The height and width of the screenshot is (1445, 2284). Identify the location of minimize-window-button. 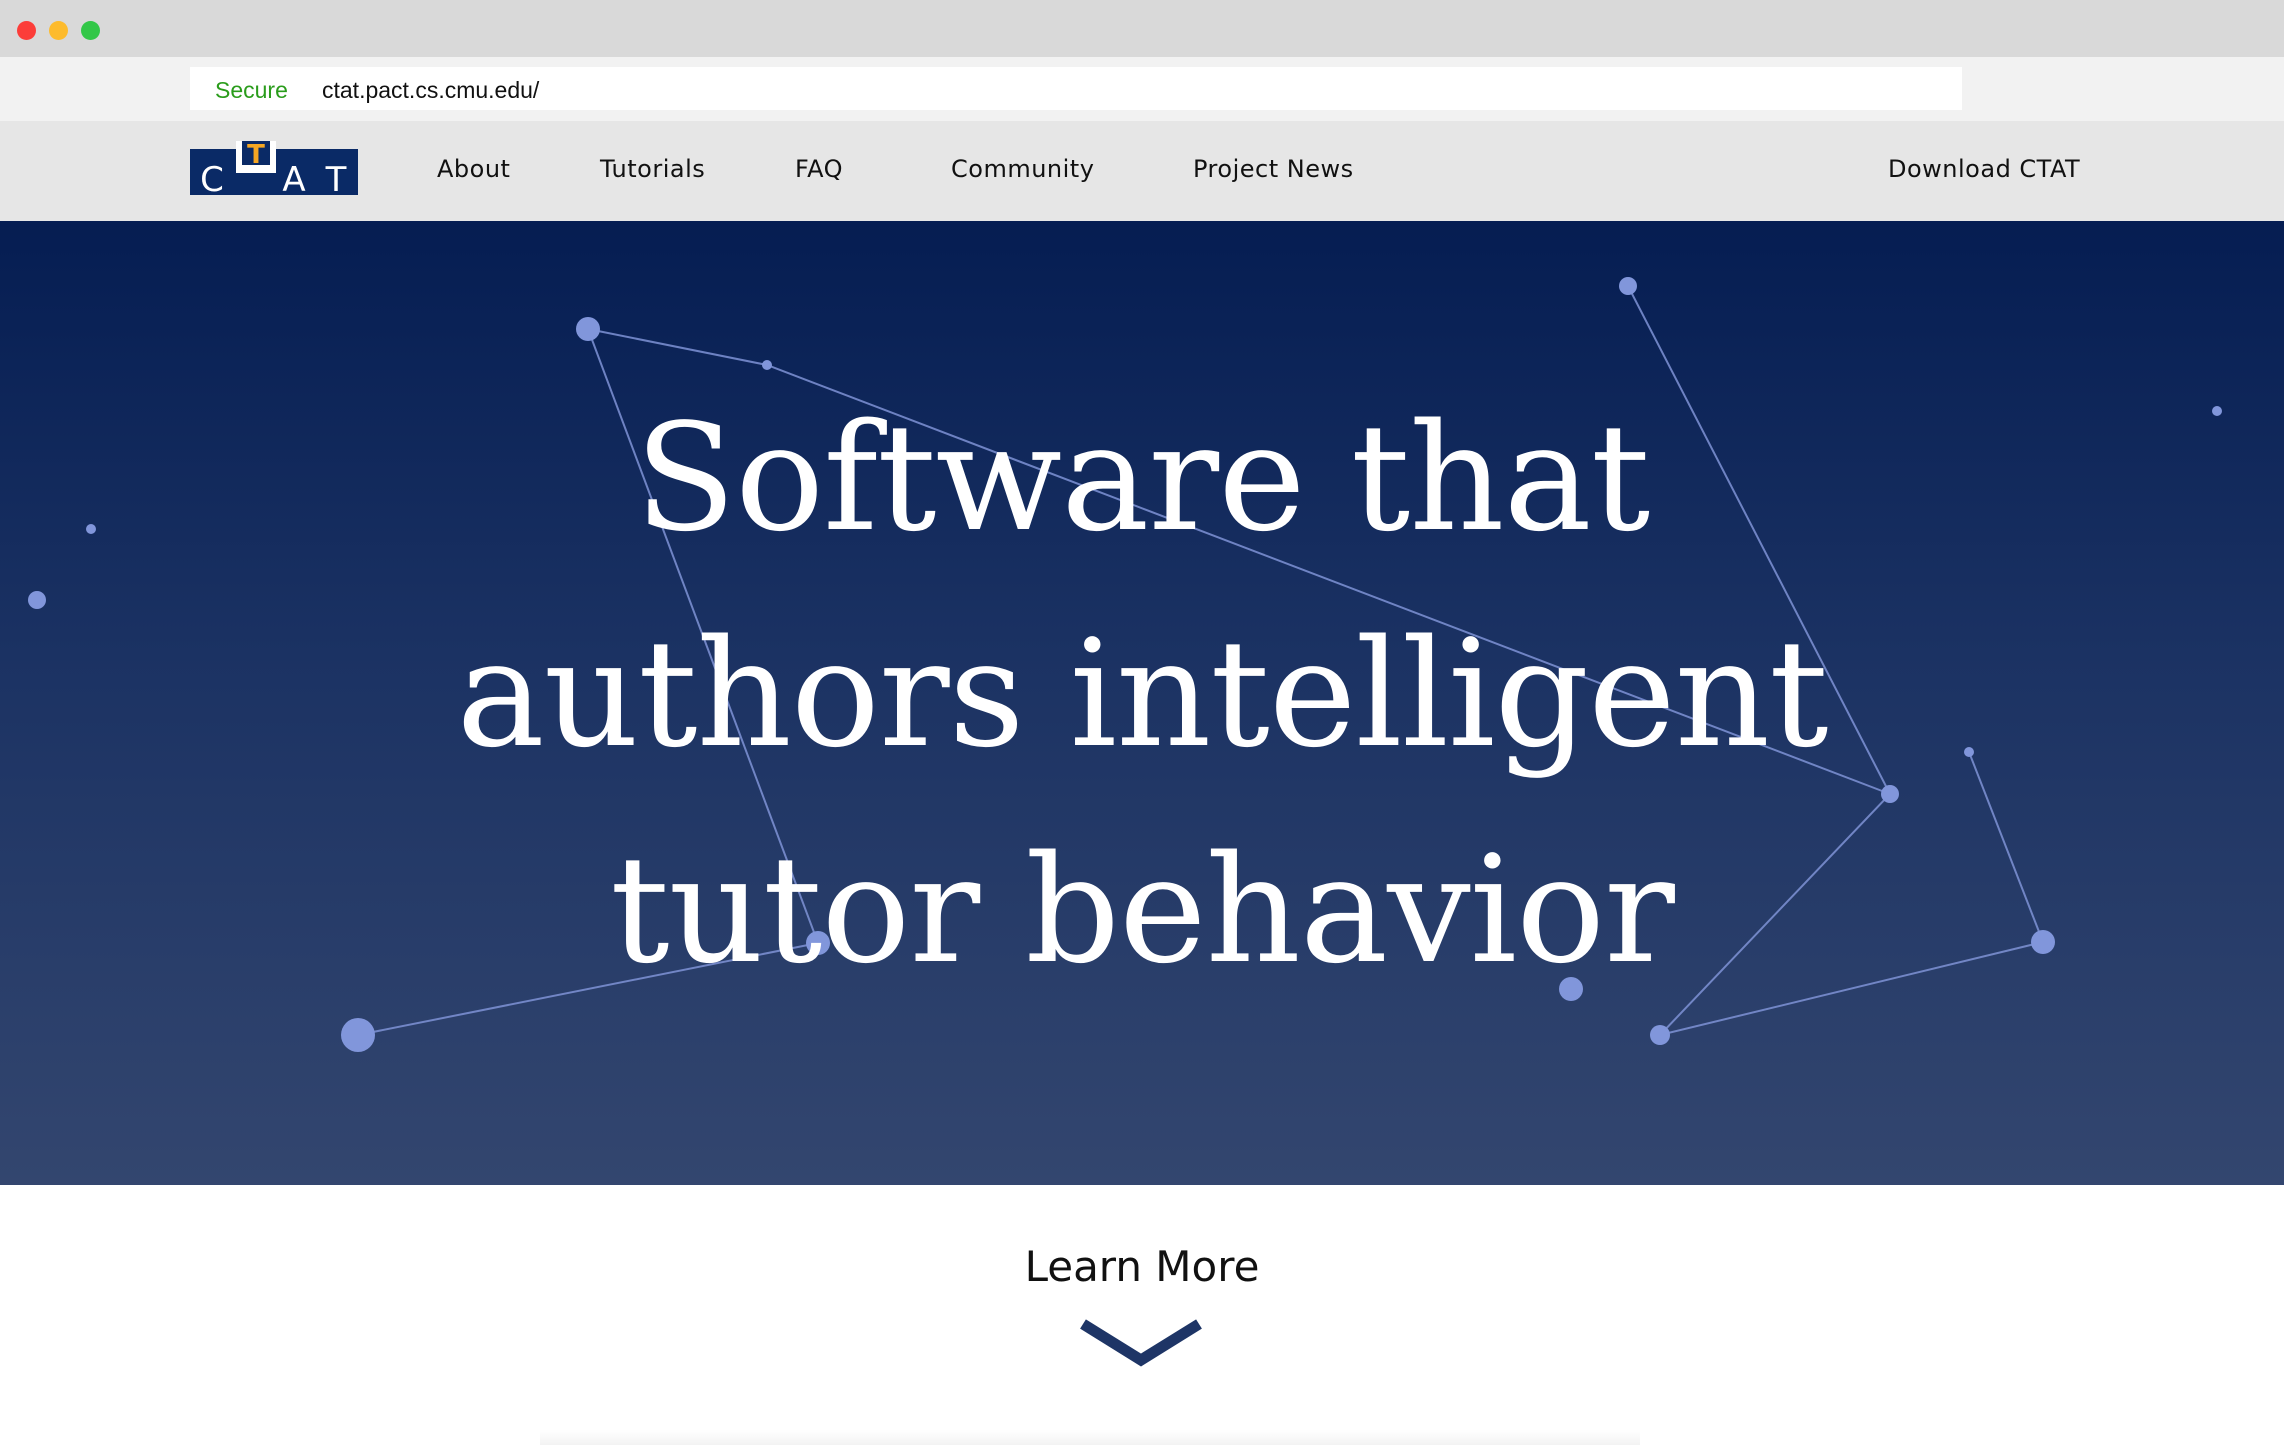
(58, 30).